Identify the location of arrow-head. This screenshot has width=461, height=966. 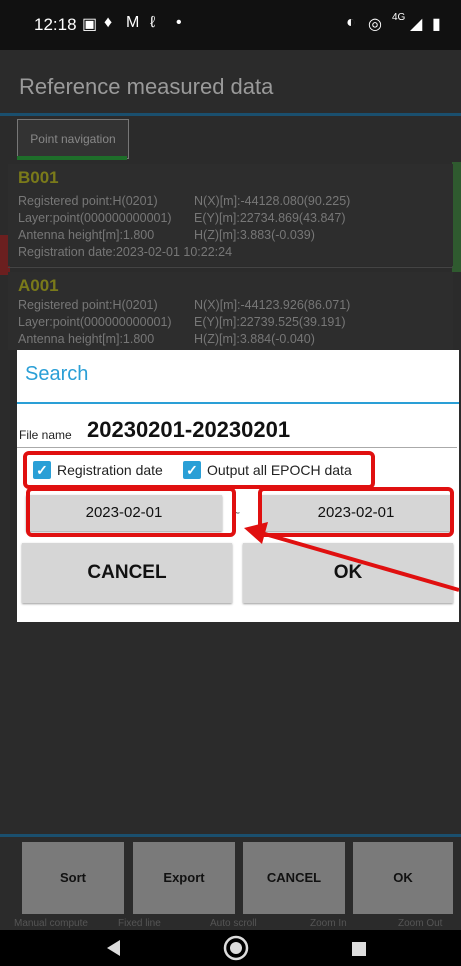
(256, 533).